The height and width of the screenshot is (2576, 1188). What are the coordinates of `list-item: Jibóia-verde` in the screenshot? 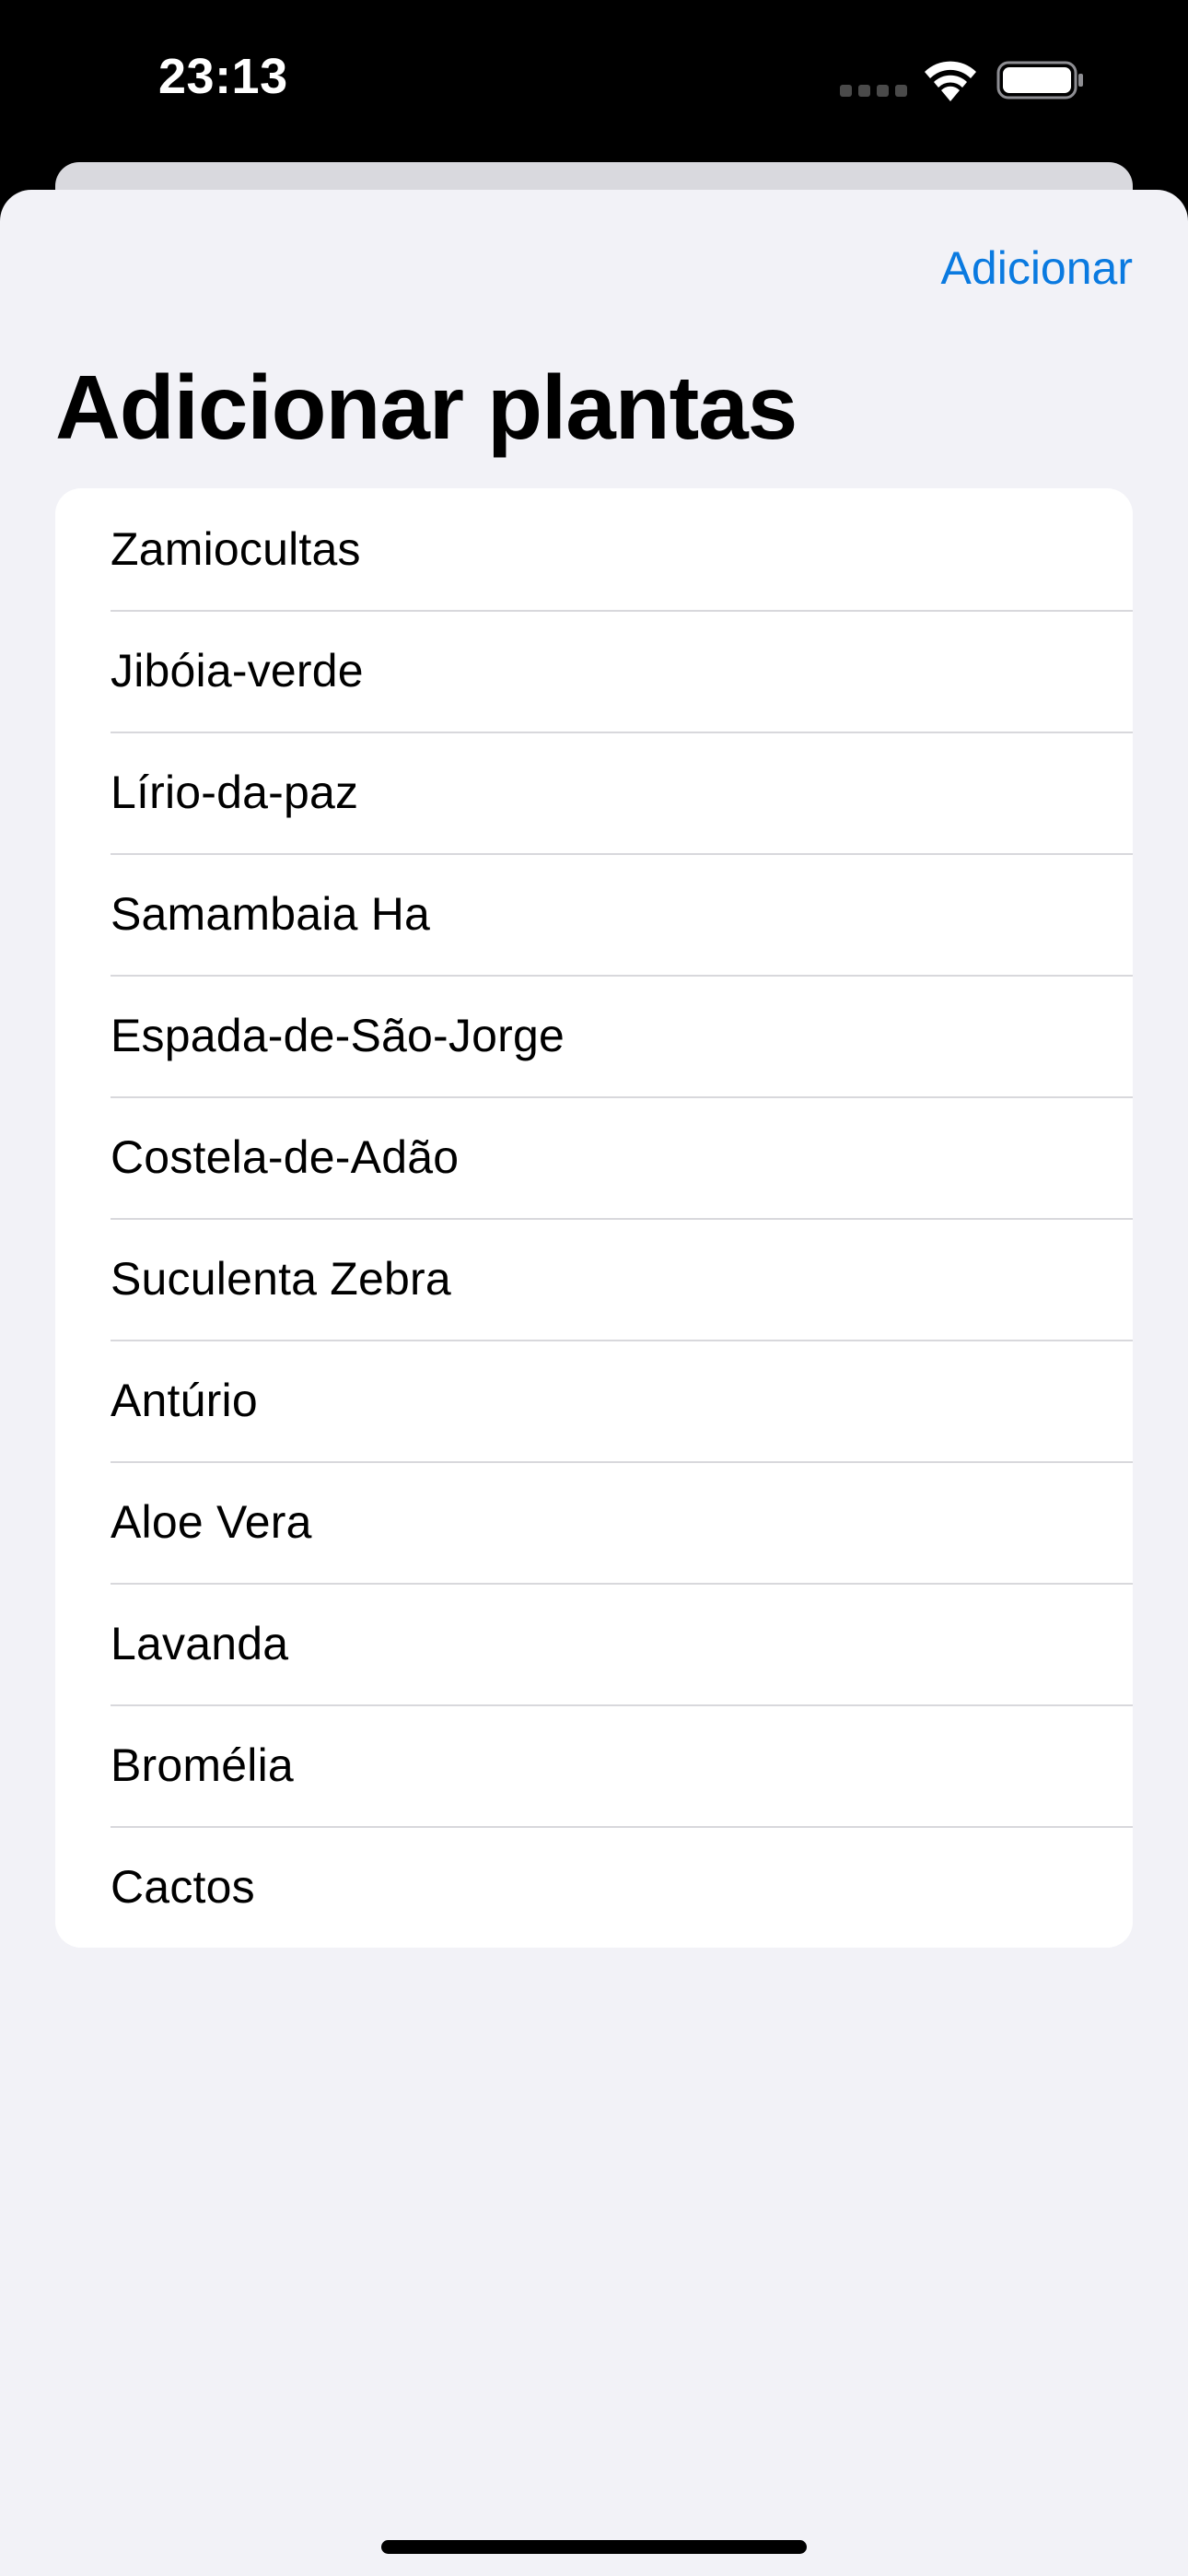 It's located at (594, 671).